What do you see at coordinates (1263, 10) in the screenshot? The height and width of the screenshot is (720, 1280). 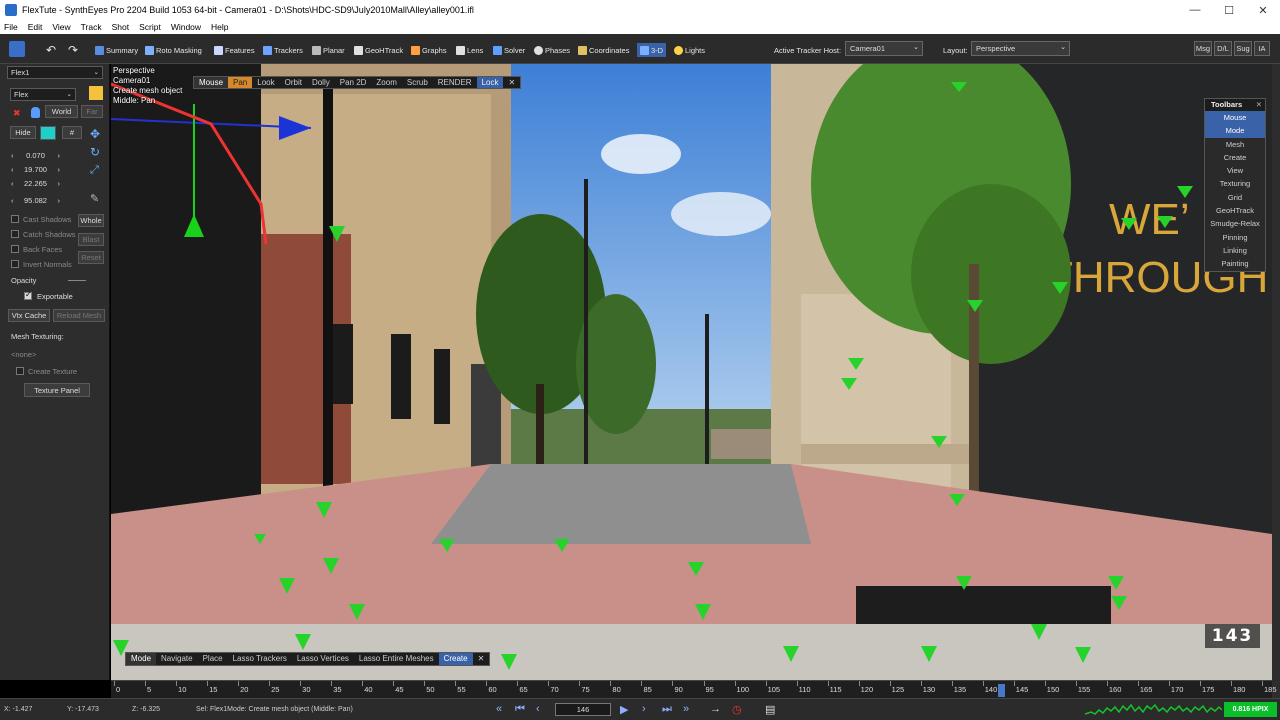 I see `close-button: ✕` at bounding box center [1263, 10].